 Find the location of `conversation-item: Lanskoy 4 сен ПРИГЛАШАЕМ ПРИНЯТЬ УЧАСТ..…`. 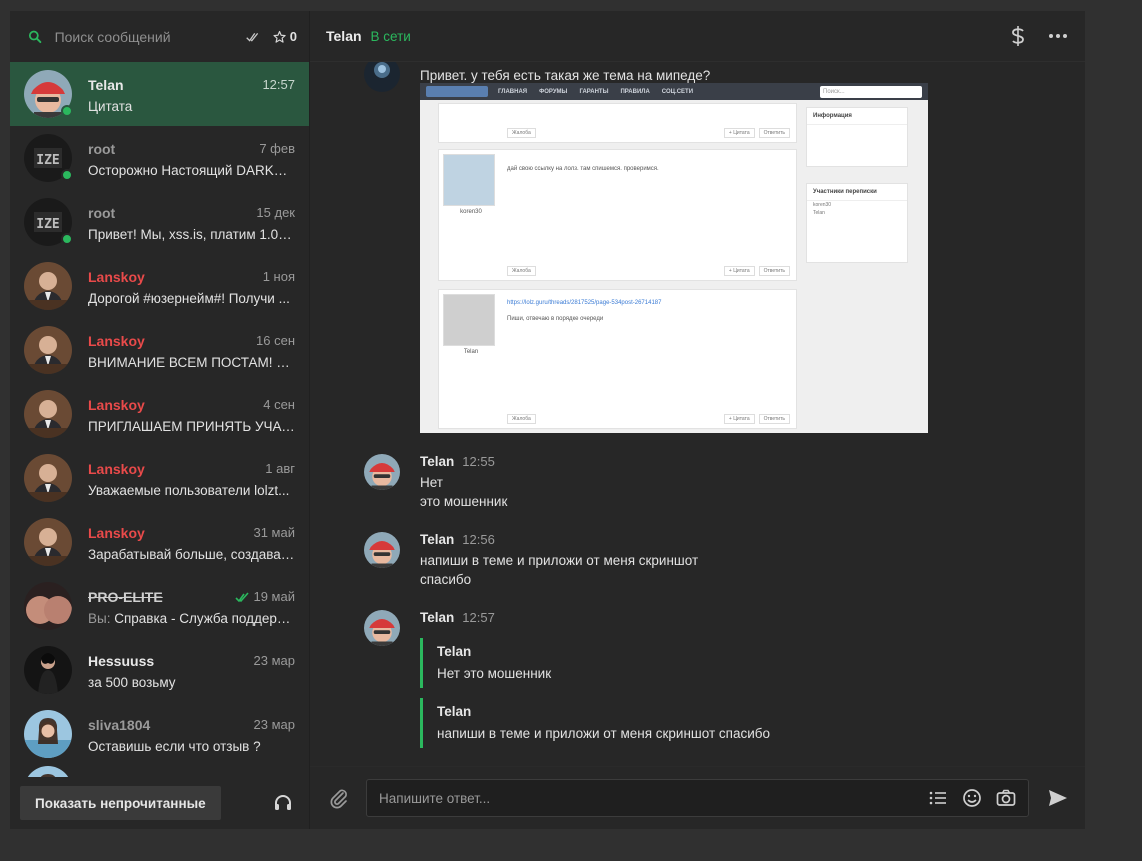

conversation-item: Lanskoy 4 сен ПРИГЛАШАЕМ ПРИНЯТЬ УЧАСТ..… is located at coordinates (159, 414).